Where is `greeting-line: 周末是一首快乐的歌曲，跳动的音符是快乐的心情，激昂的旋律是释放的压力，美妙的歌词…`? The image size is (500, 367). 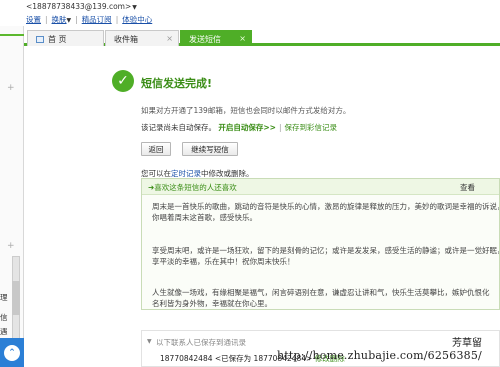
greeting-line: 周末是一首快乐的歌曲，跳动的音符是快乐的心情，激昂的旋律是释放的压力，美妙的歌词… is located at coordinates (326, 206).